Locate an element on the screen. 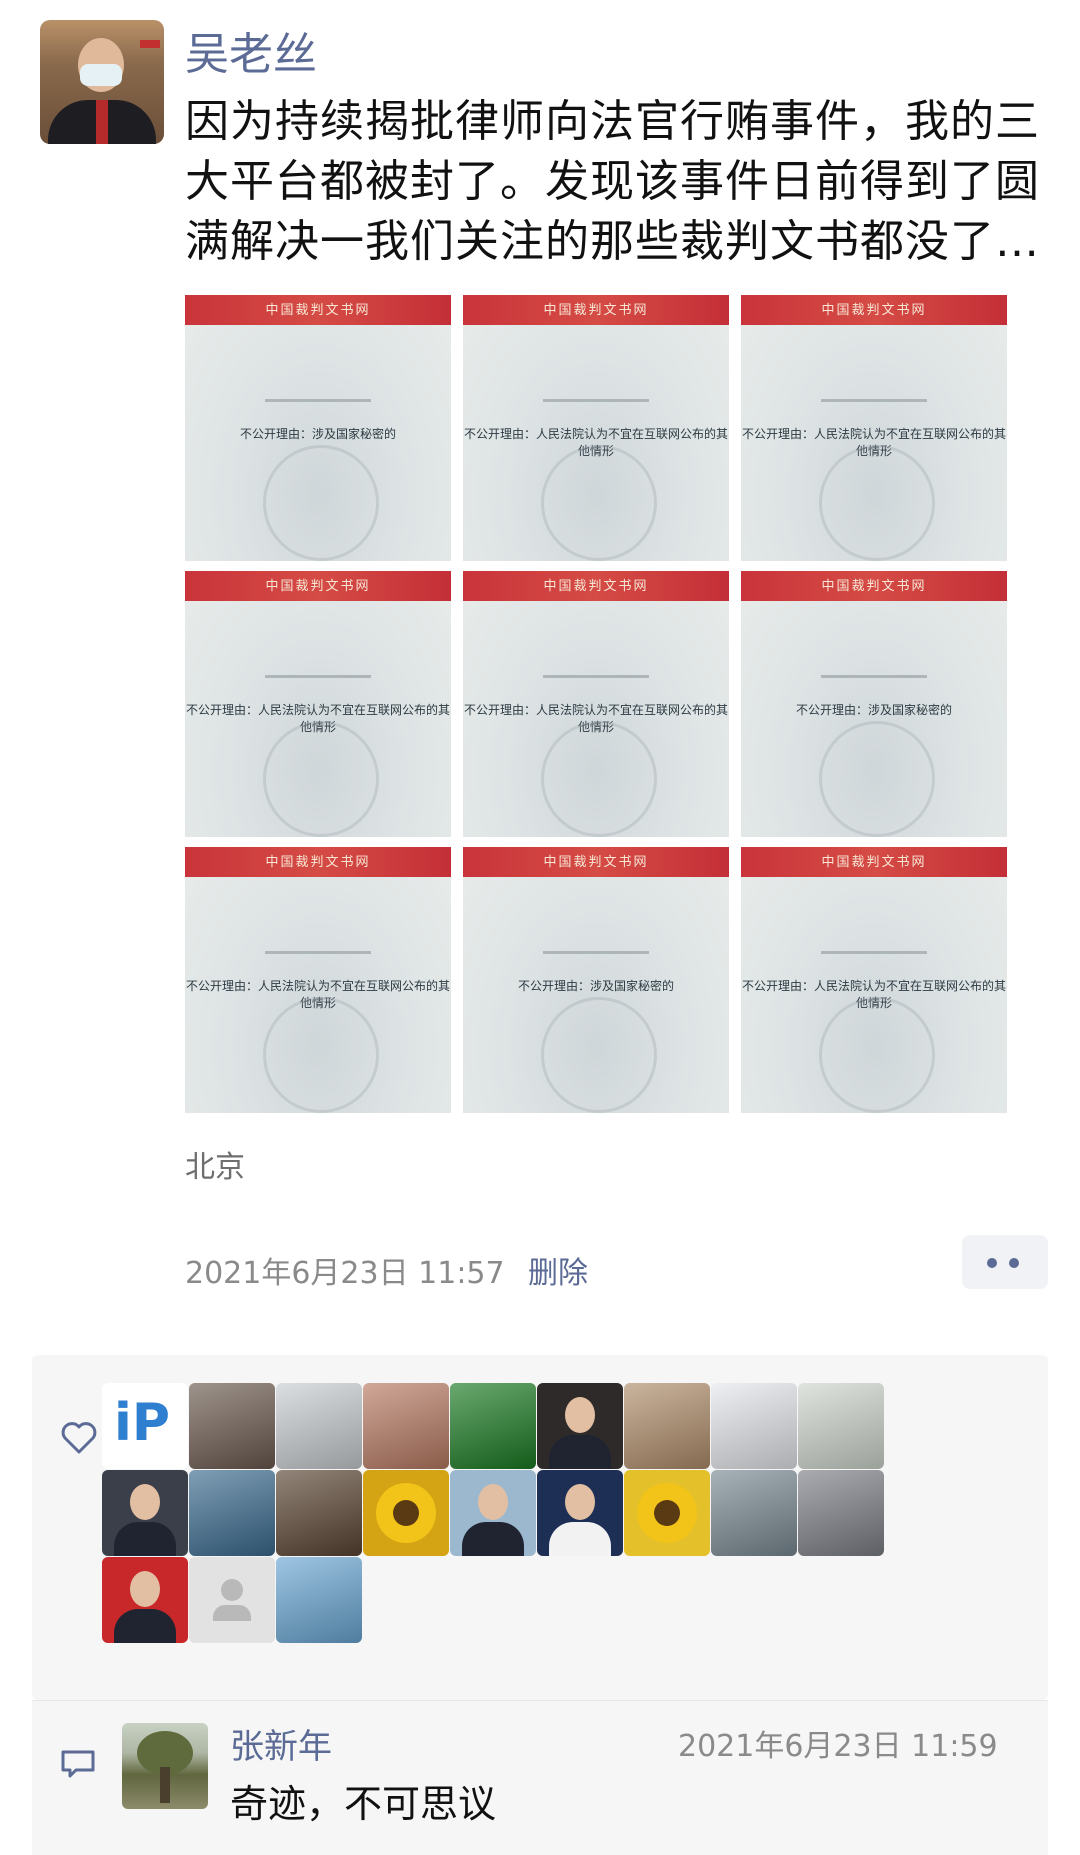 The image size is (1080, 1855). like-avatar-ip-logo: iP is located at coordinates (145, 1426).